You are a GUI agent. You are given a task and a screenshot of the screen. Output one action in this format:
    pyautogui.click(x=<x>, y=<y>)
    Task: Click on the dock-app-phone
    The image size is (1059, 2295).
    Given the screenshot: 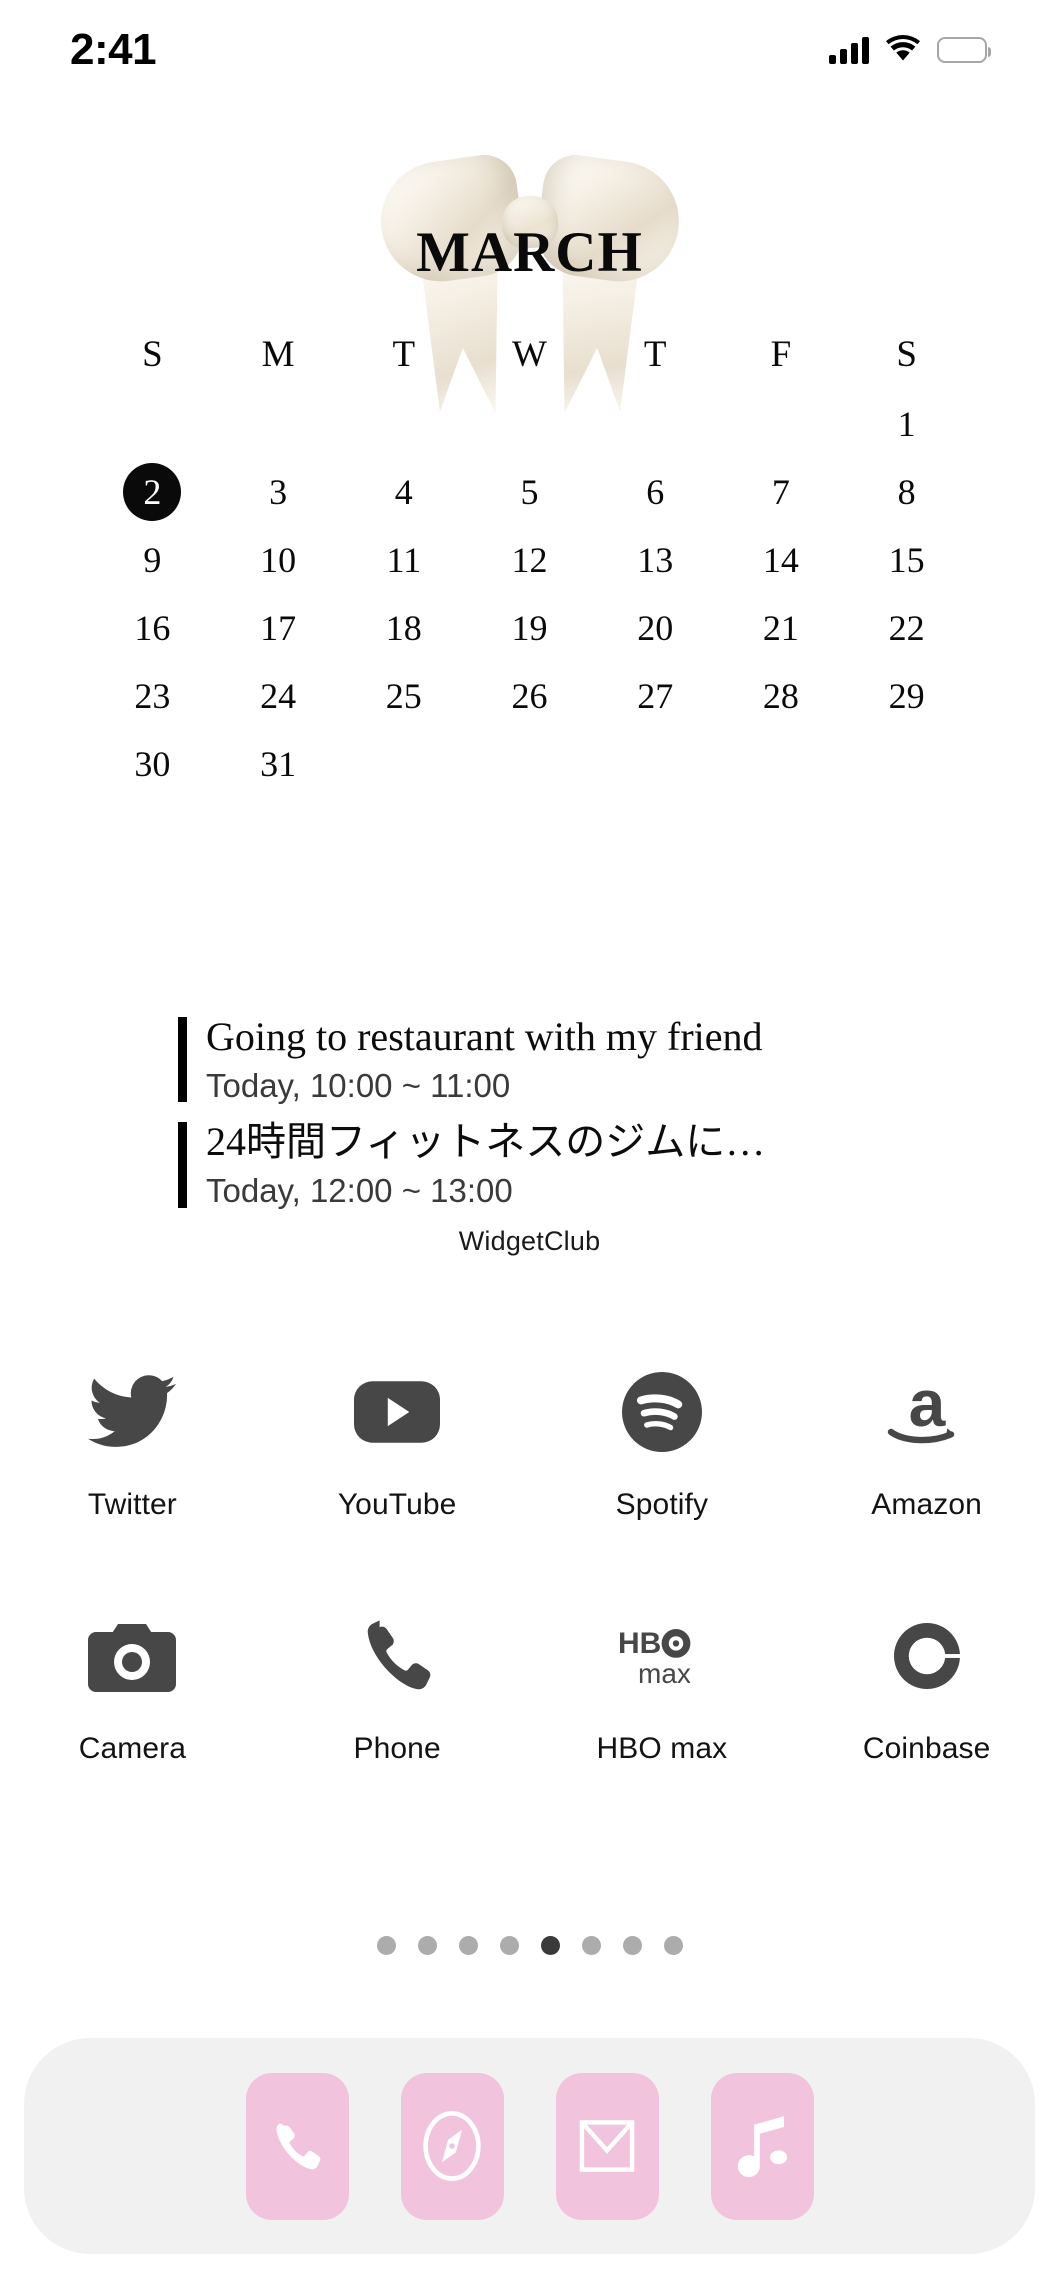 What is the action you would take?
    pyautogui.click(x=297, y=2146)
    